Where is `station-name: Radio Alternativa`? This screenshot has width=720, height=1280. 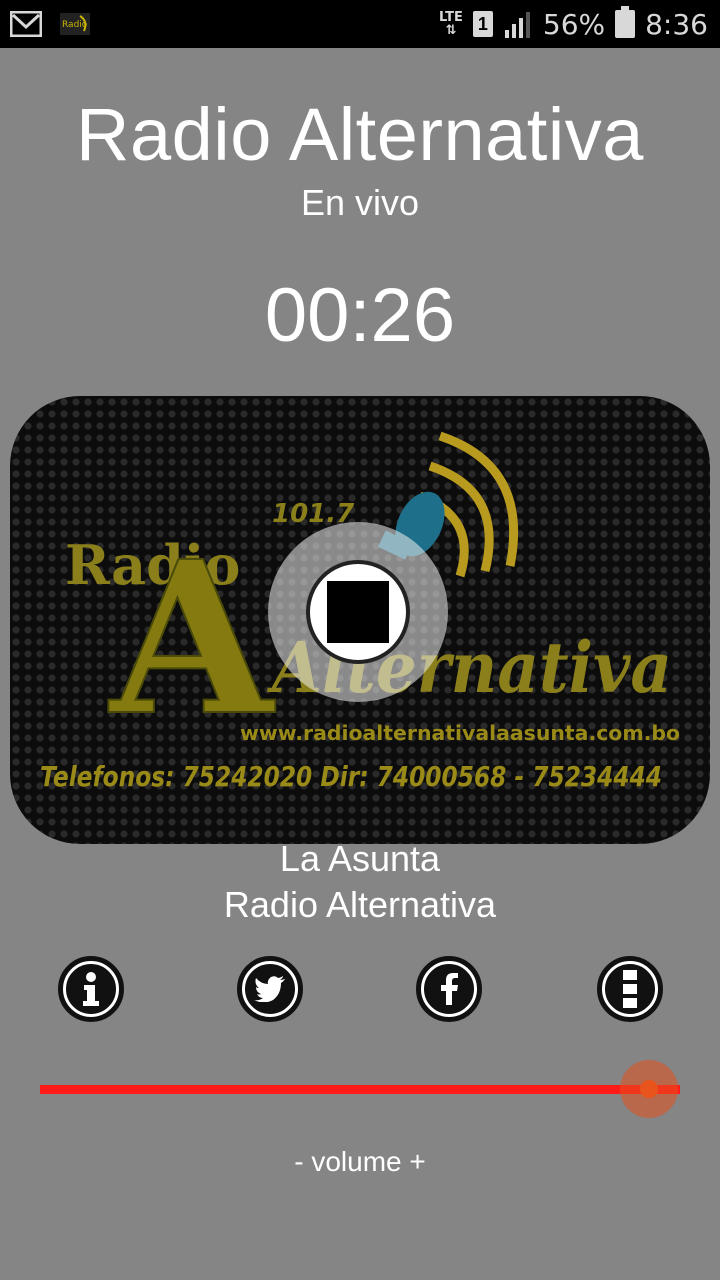
station-name: Radio Alternativa is located at coordinates (360, 904).